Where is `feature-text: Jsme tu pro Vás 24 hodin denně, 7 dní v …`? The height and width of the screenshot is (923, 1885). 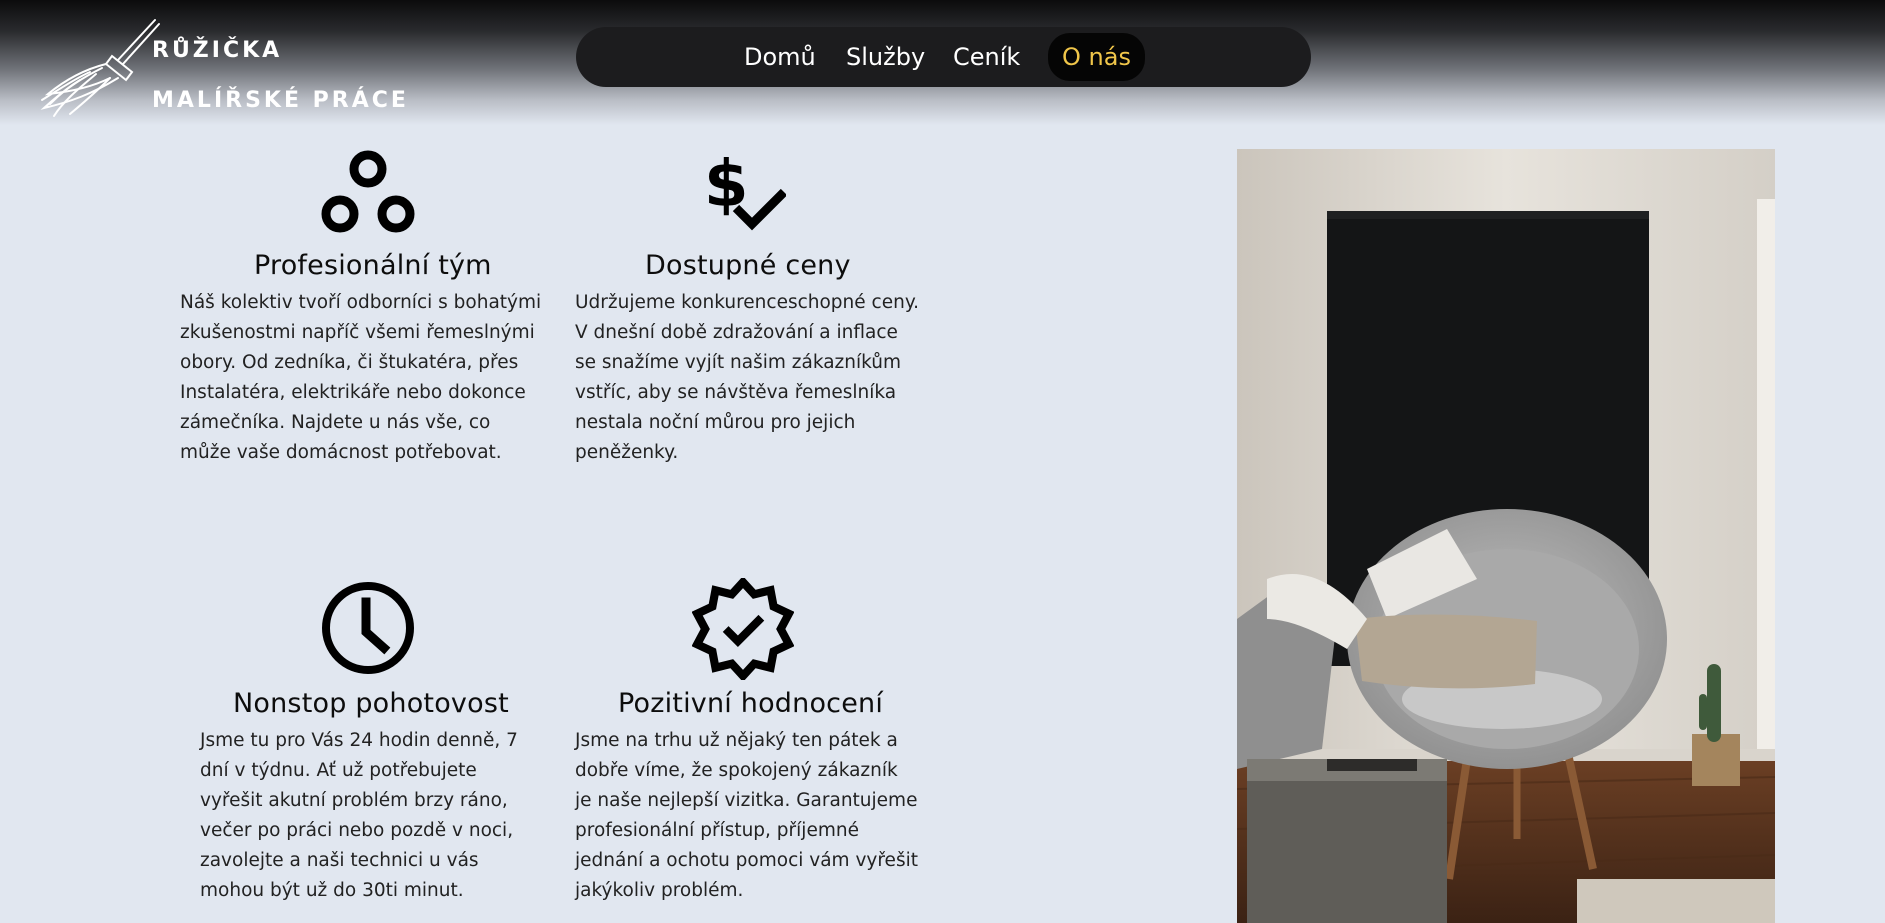
feature-text: Jsme tu pro Vás 24 hodin denně, 7 dní v … is located at coordinates (359, 815).